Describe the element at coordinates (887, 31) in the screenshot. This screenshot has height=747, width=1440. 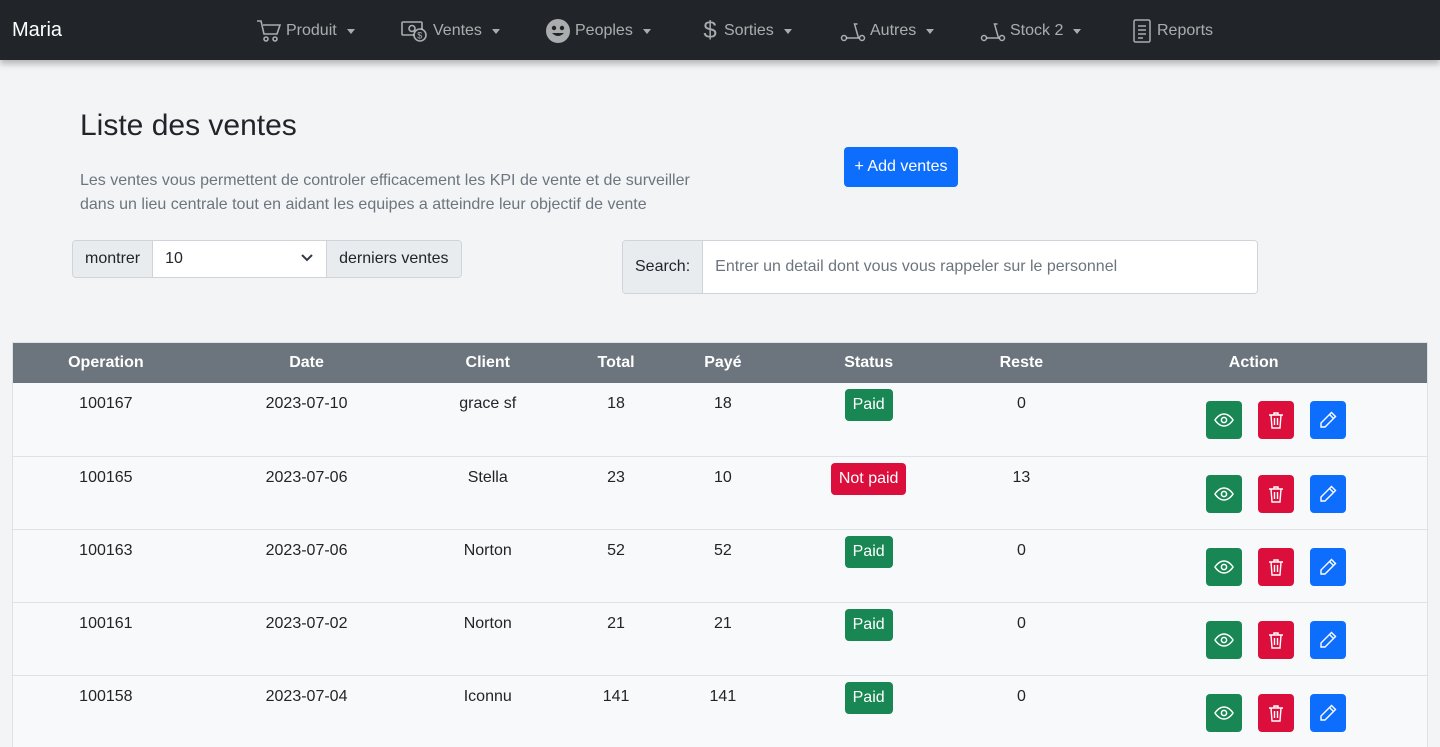
I see `nav-item-autres: Autres` at that location.